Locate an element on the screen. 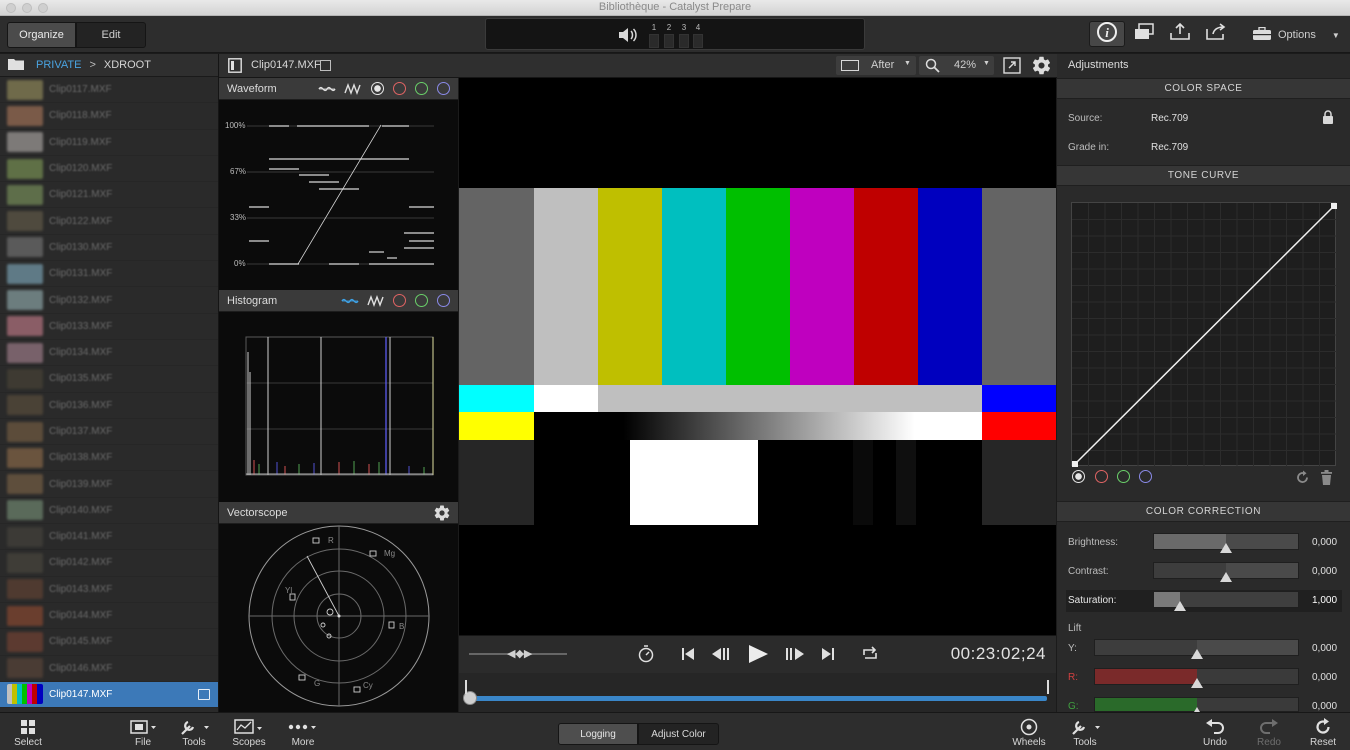  clip-item: Clip0134.MXF is located at coordinates (109, 353).